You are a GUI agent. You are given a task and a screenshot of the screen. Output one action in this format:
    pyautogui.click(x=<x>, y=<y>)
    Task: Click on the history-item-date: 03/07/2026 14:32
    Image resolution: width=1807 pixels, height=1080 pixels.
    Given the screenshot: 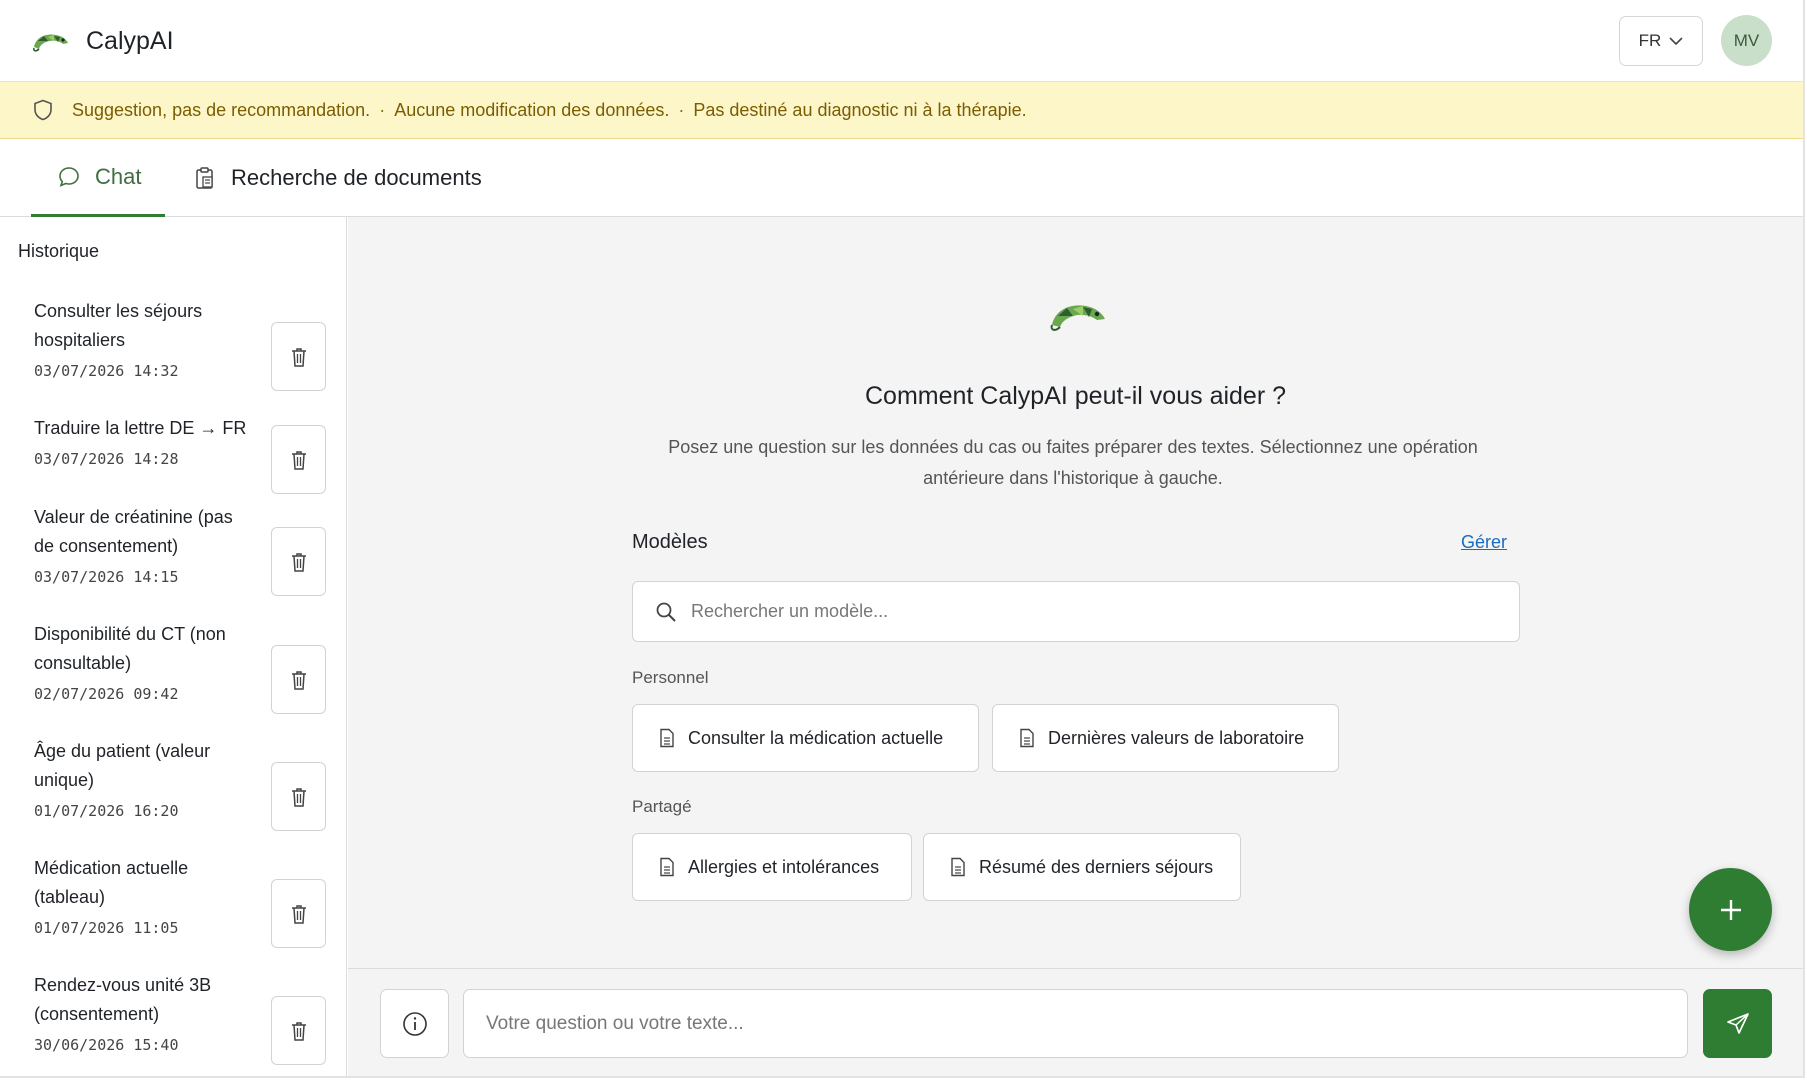 What is the action you would take?
    pyautogui.click(x=106, y=371)
    